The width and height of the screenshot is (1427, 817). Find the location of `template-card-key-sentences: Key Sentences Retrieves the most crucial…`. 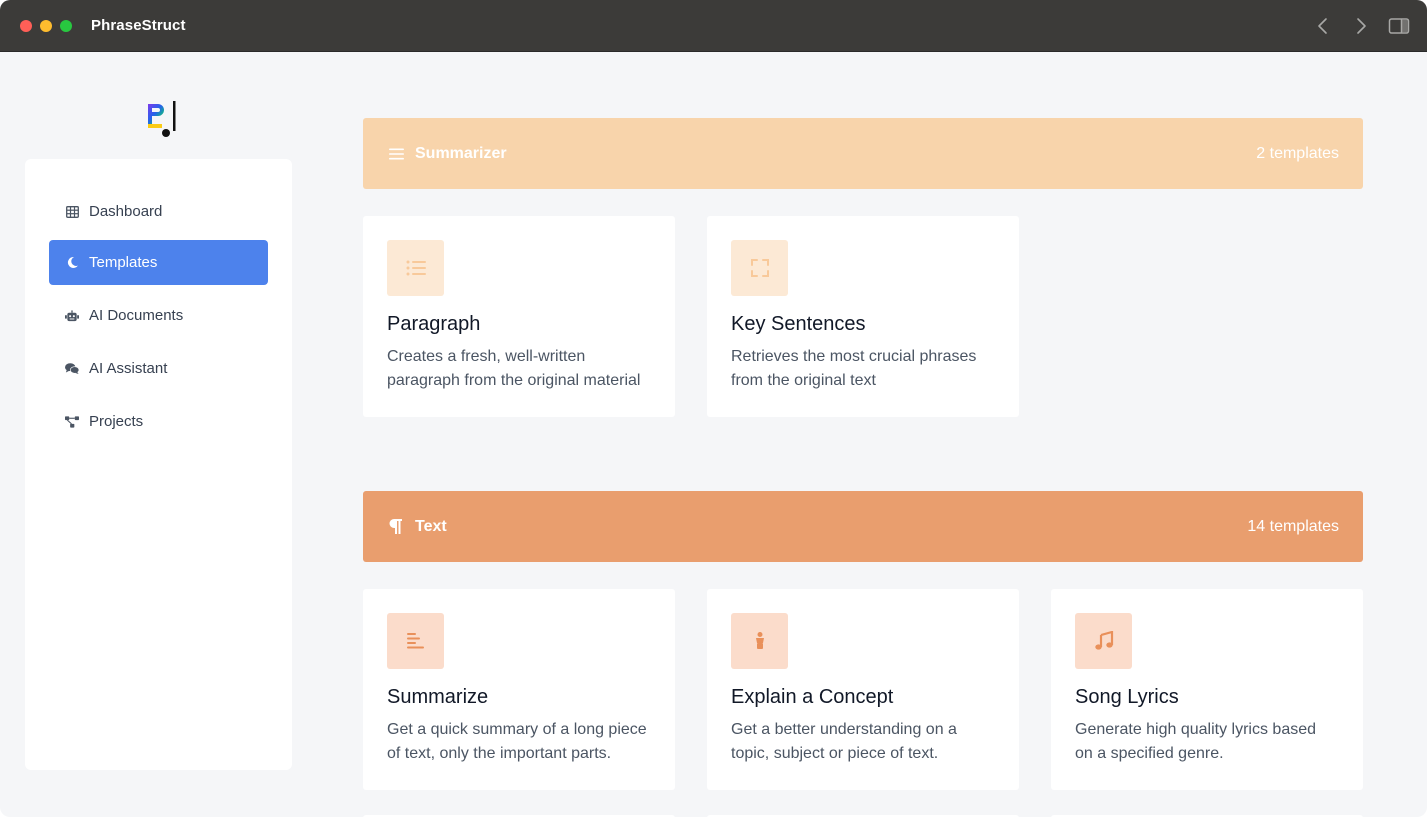

template-card-key-sentences: Key Sentences Retrieves the most crucial… is located at coordinates (863, 316).